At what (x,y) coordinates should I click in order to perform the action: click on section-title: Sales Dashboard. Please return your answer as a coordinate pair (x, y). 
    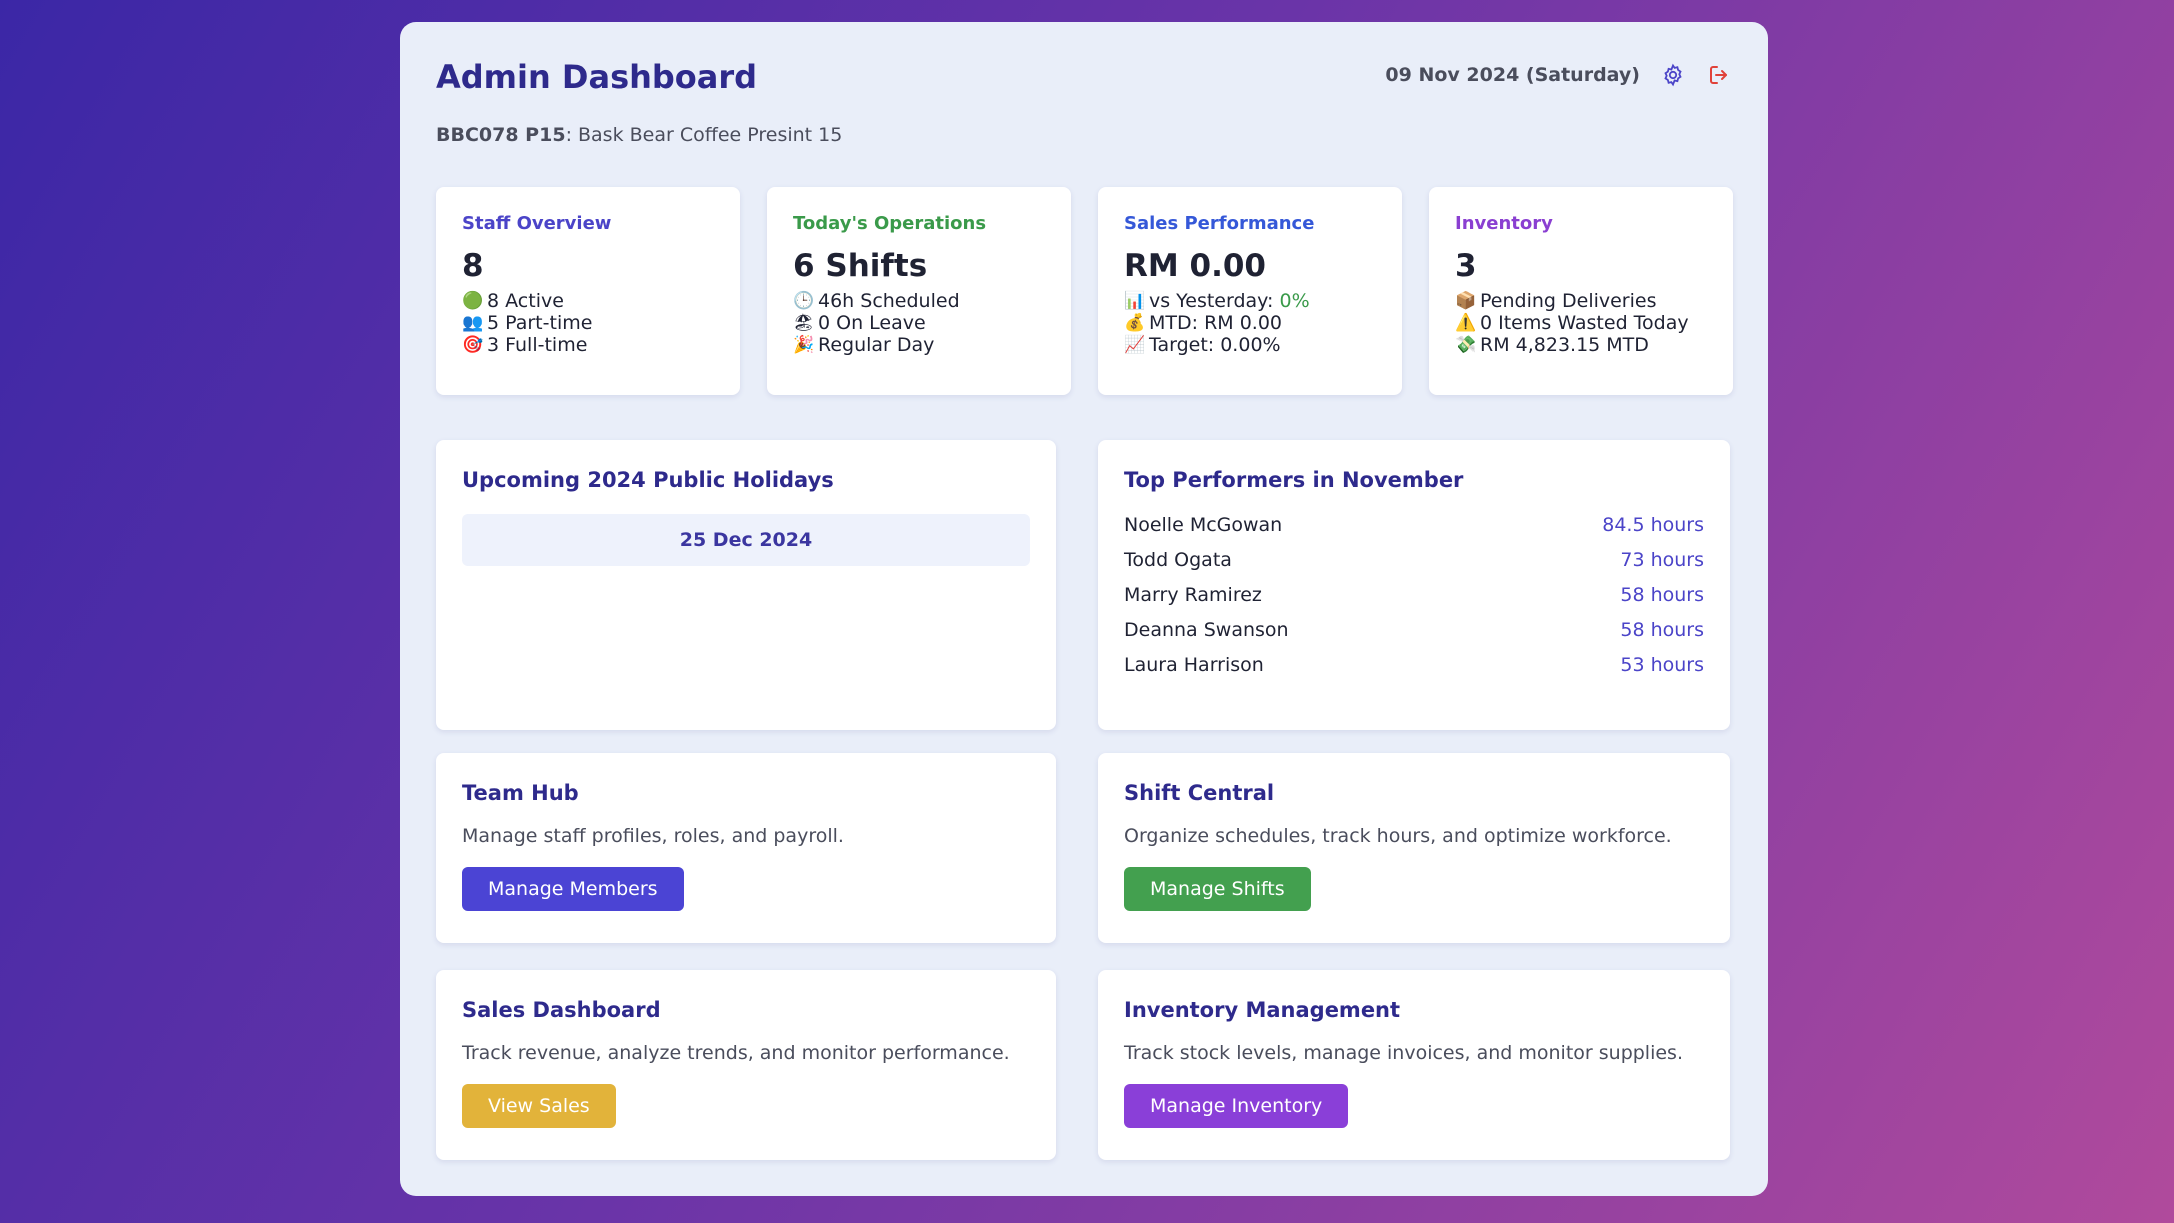
    Looking at the image, I should click on (561, 1010).